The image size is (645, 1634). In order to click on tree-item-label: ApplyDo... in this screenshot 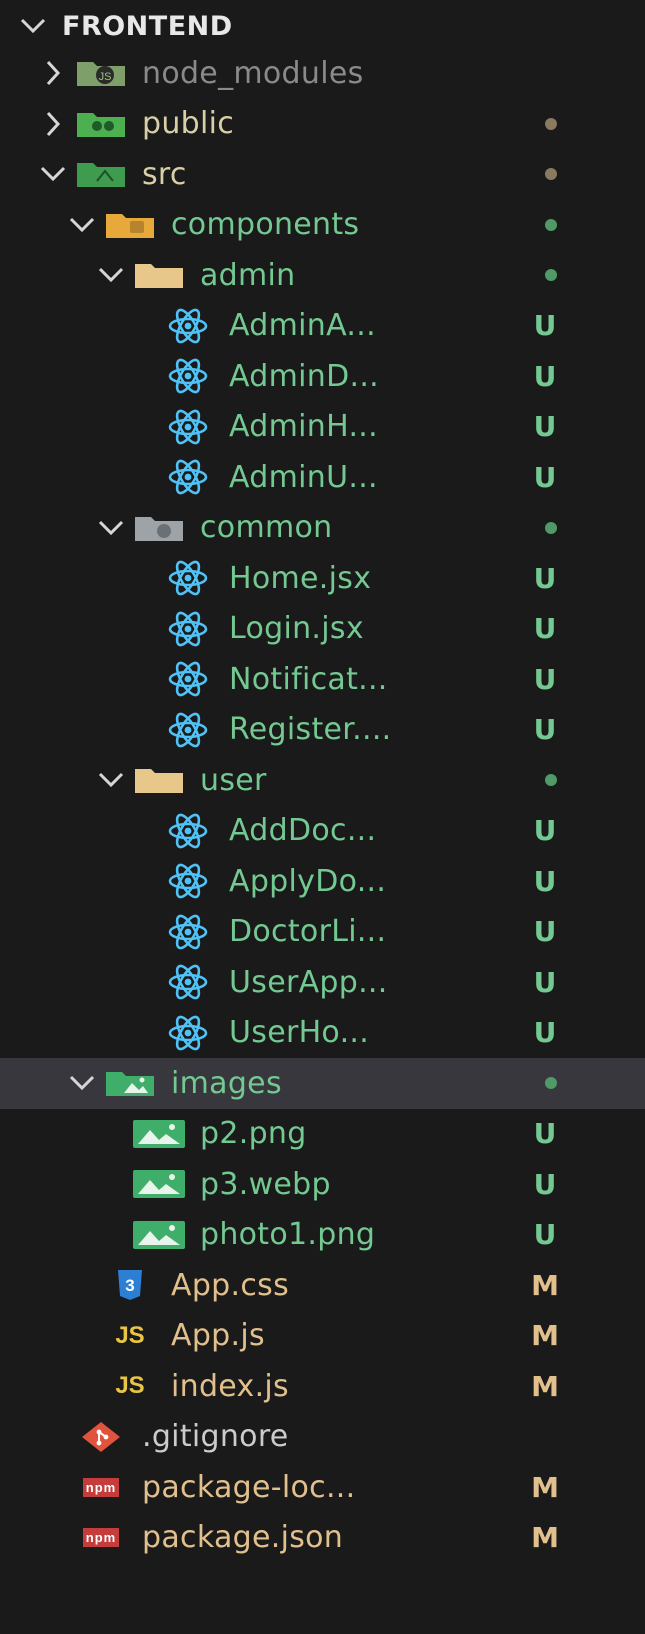, I will do `click(308, 881)`.